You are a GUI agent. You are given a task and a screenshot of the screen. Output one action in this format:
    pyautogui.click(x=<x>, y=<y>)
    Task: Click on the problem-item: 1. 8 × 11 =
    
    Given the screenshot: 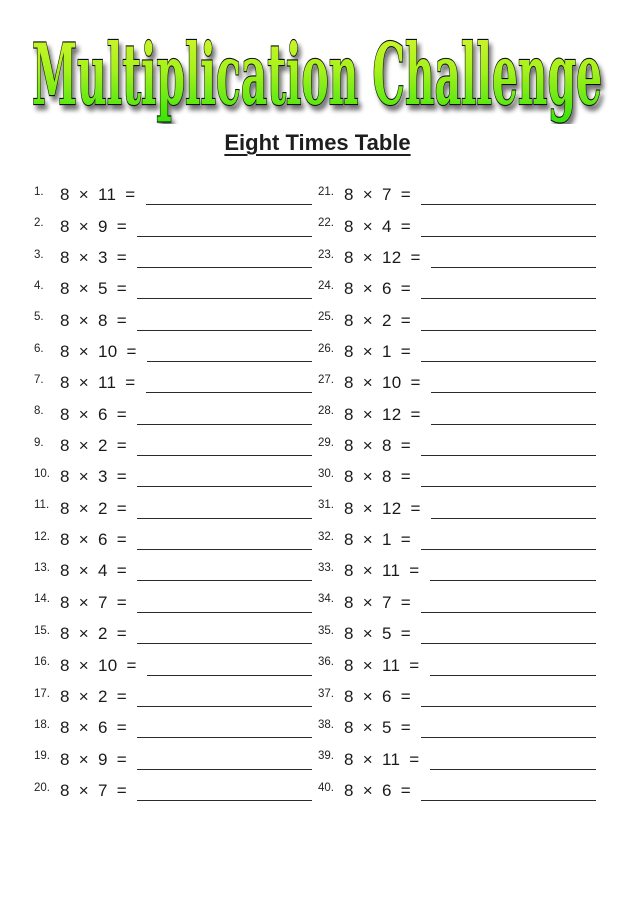 What is the action you would take?
    pyautogui.click(x=173, y=193)
    